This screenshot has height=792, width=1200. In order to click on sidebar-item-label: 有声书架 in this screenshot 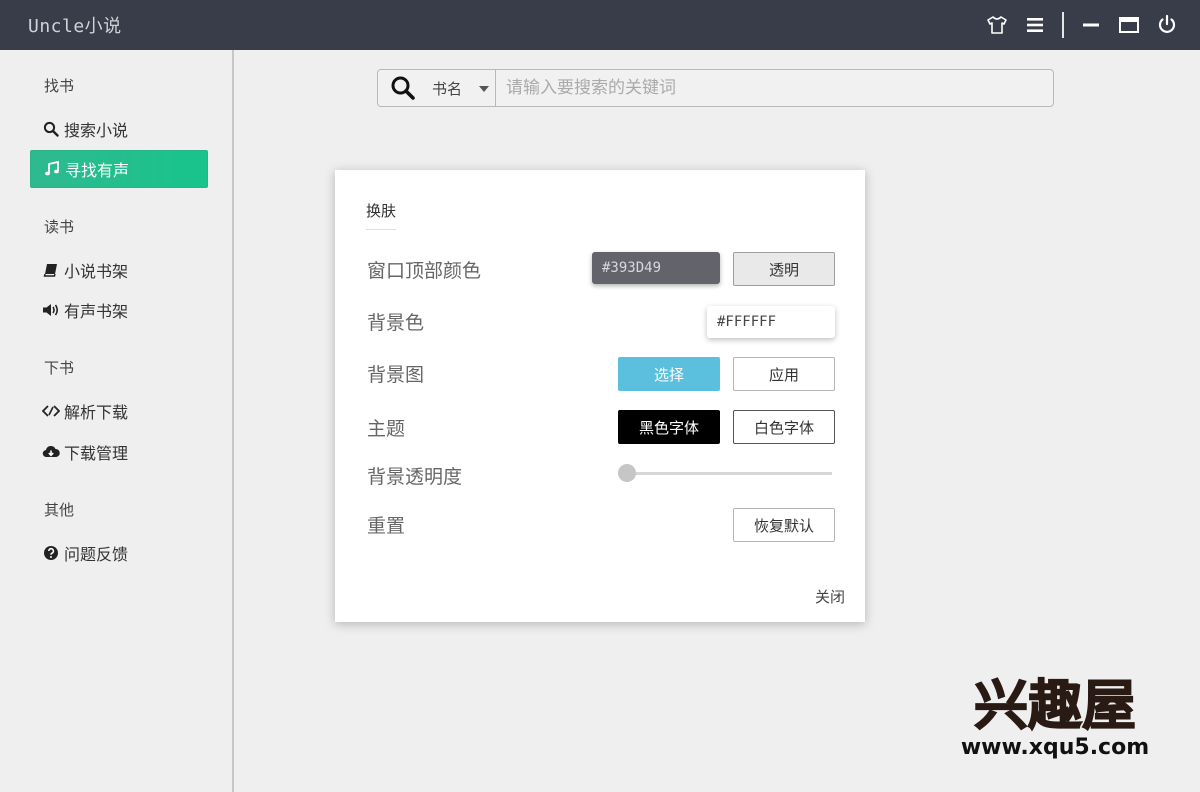, I will do `click(96, 311)`.